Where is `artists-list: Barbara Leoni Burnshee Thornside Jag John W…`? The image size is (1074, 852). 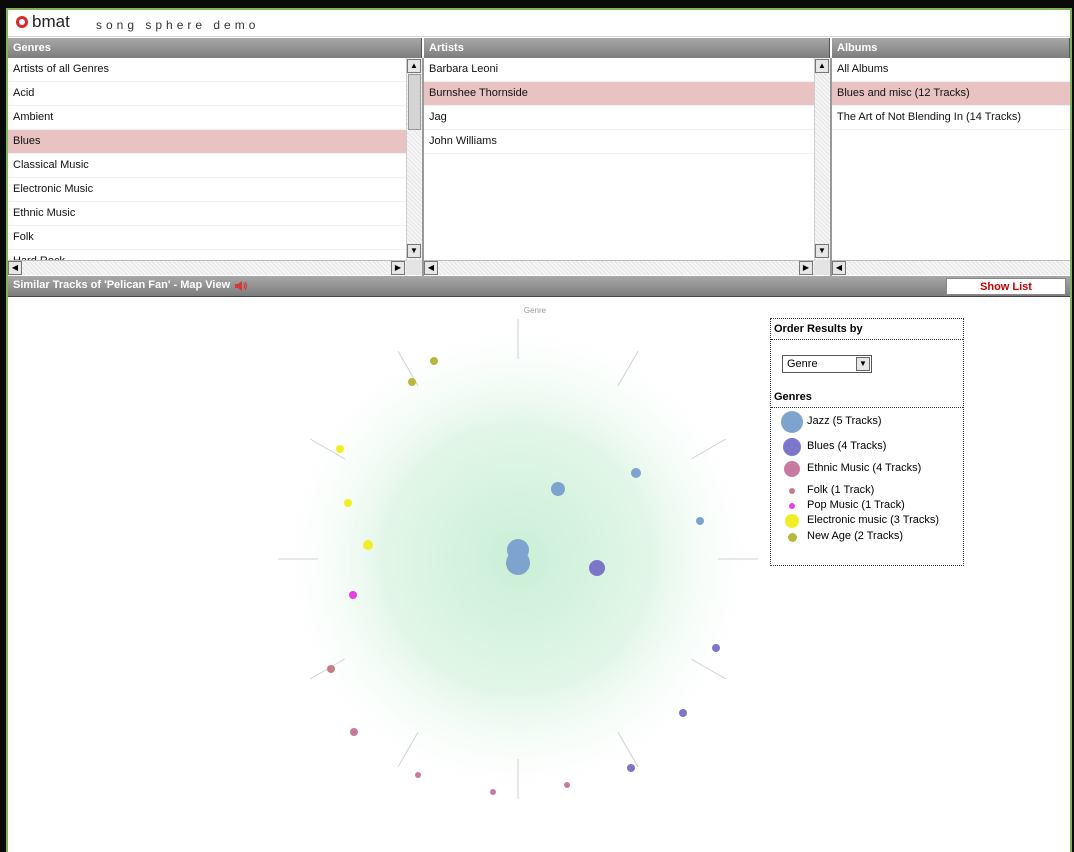 artists-list: Barbara Leoni Burnshee Thornside Jag John W… is located at coordinates (619, 159).